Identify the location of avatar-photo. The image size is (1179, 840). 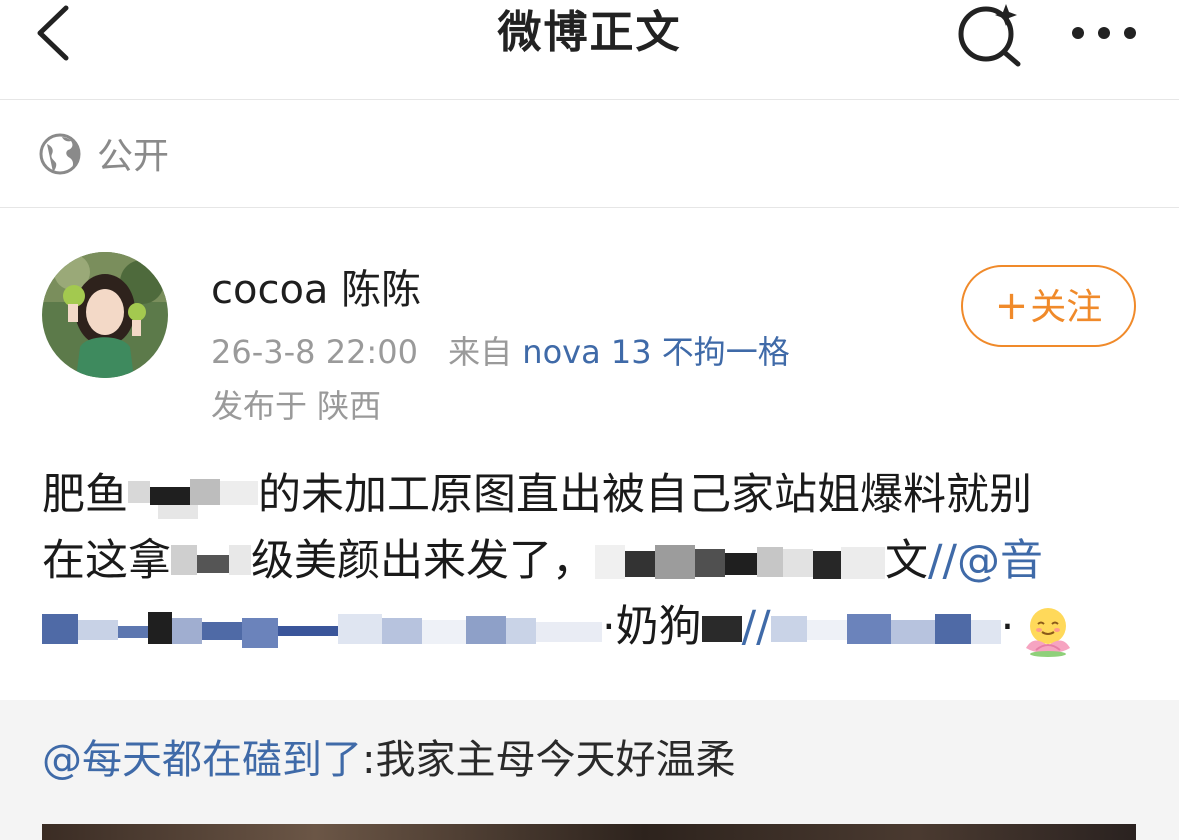
(105, 315).